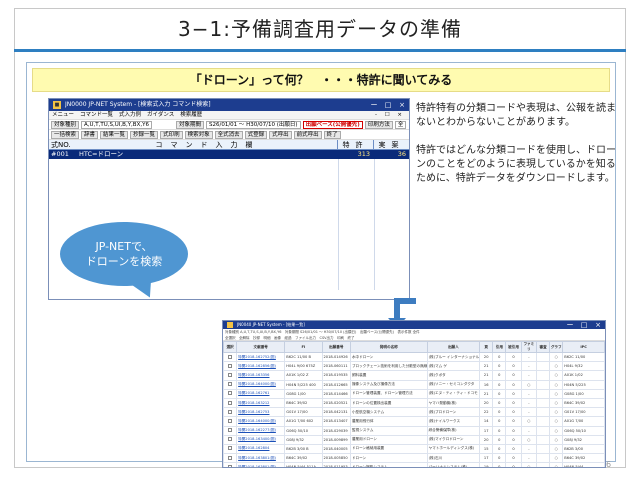 The height and width of the screenshot is (480, 640). What do you see at coordinates (160, 115) in the screenshot?
I see `menu-item-guidance: ガイダンス` at bounding box center [160, 115].